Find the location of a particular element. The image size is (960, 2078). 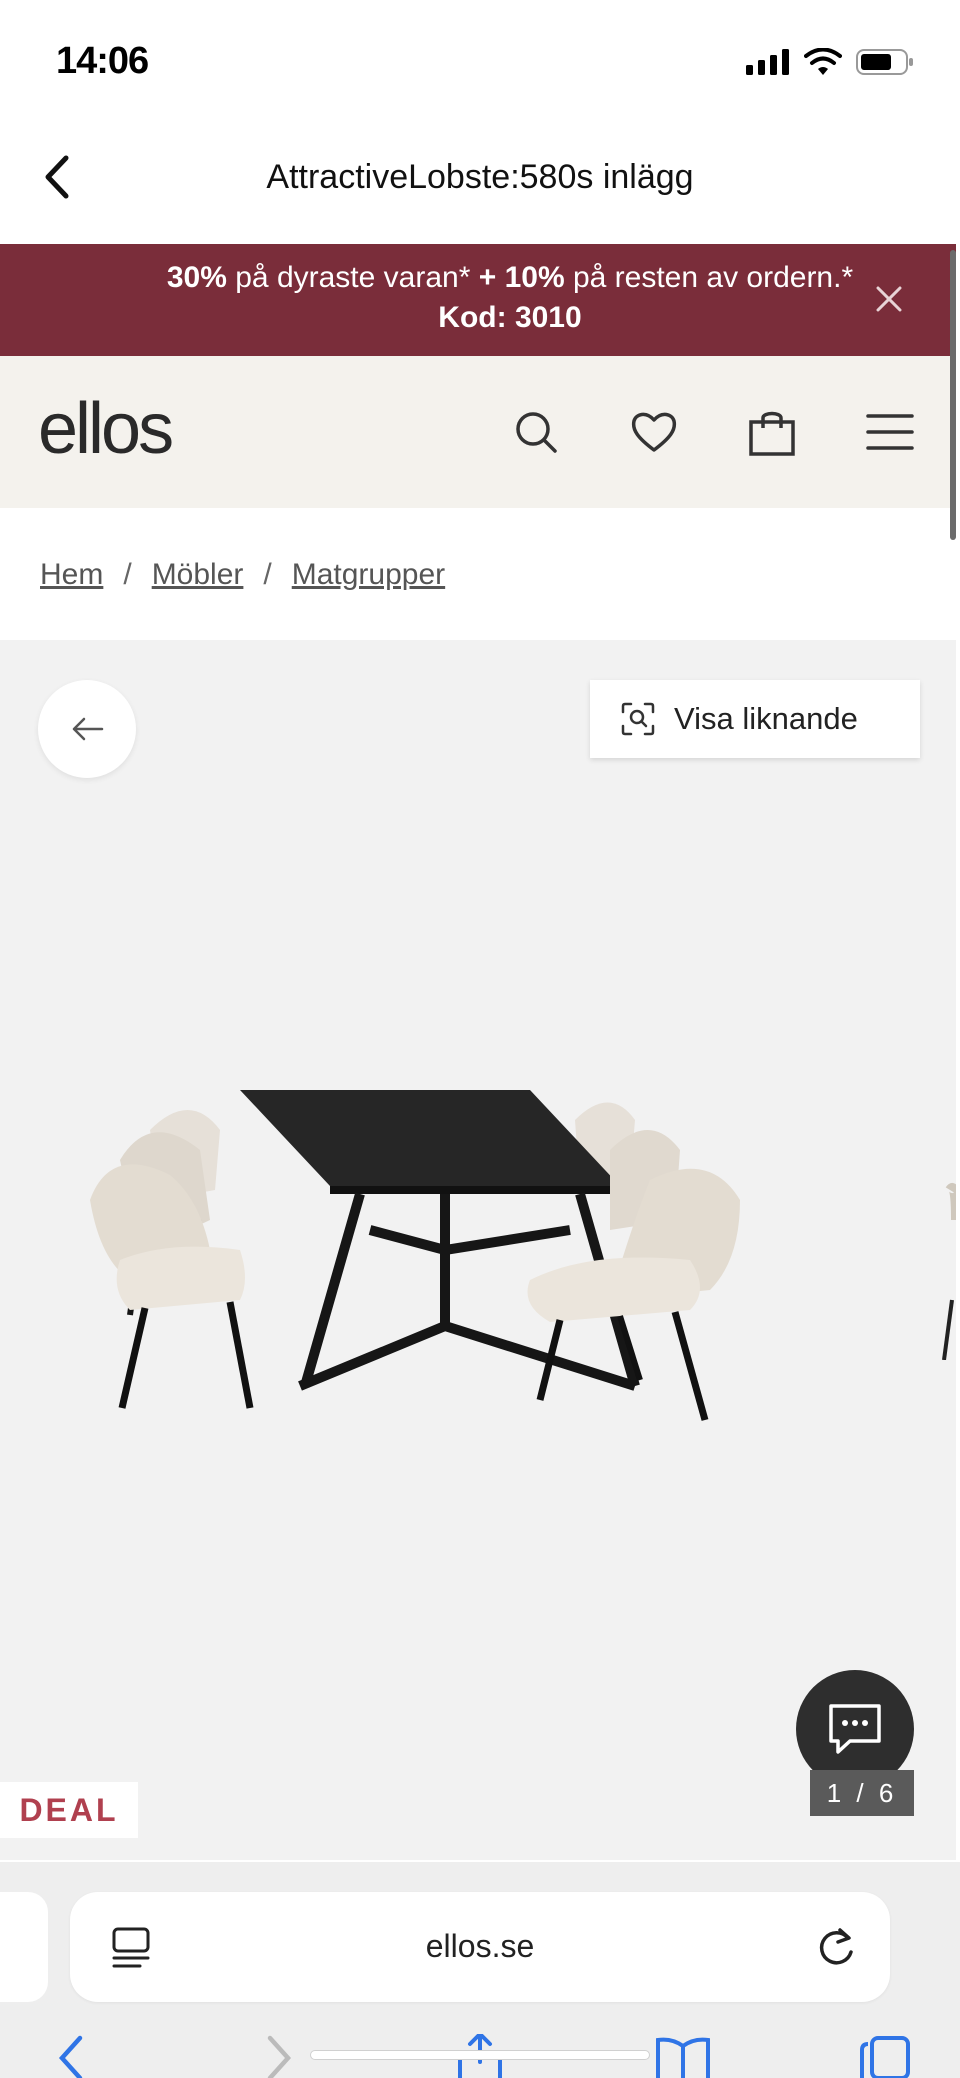

breadcrumb: Hem / Möbler / Matgrupper is located at coordinates (242, 575).